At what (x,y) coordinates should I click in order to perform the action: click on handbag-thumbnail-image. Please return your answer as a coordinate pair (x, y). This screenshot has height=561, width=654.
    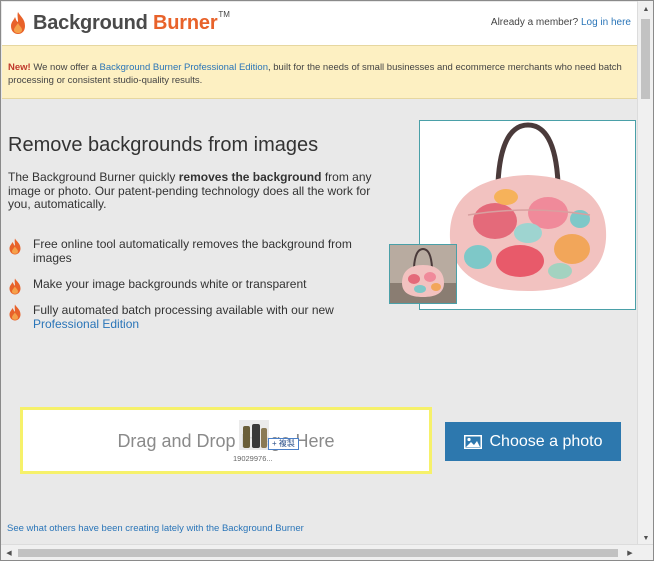
    Looking at the image, I should click on (423, 274).